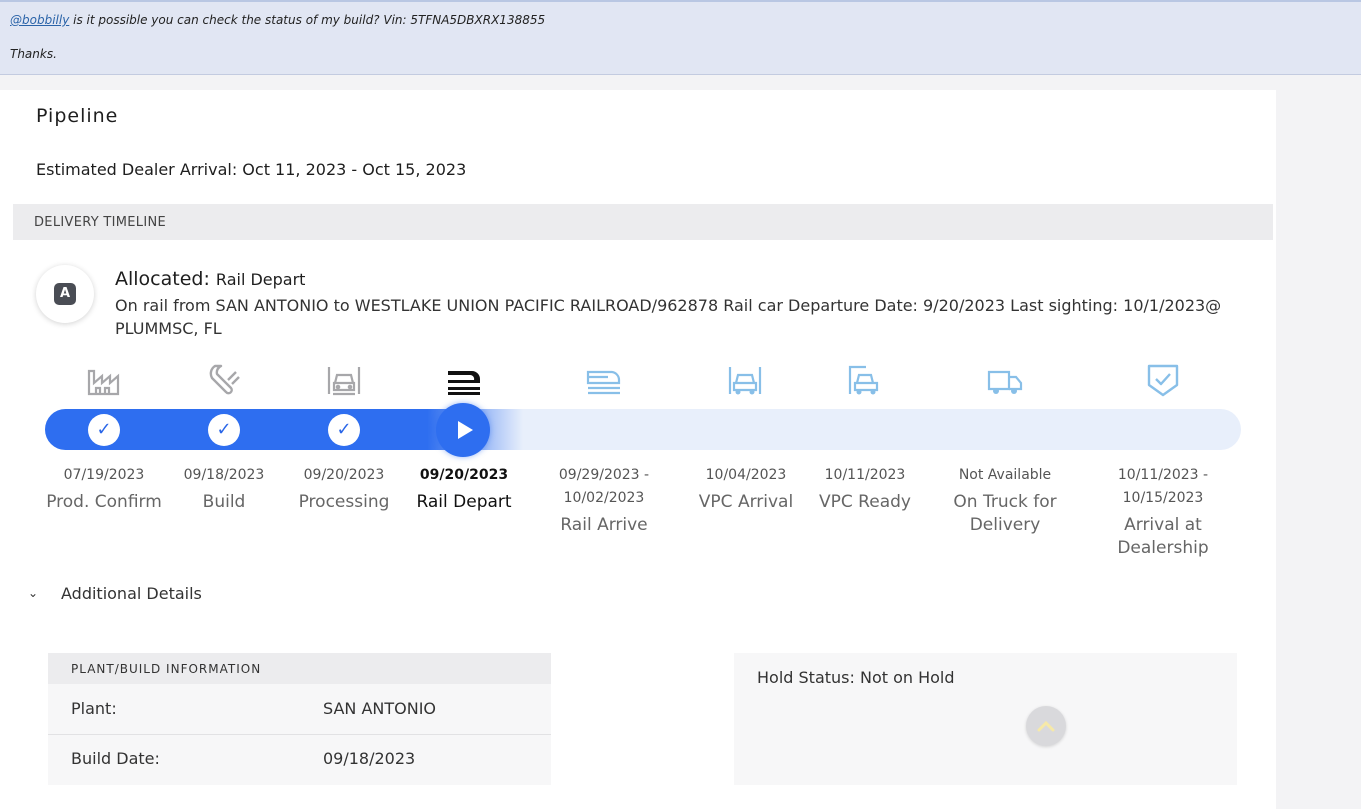 The width and height of the screenshot is (1361, 809). I want to click on section-title: DELIVERY TIMELINE, so click(100, 222).